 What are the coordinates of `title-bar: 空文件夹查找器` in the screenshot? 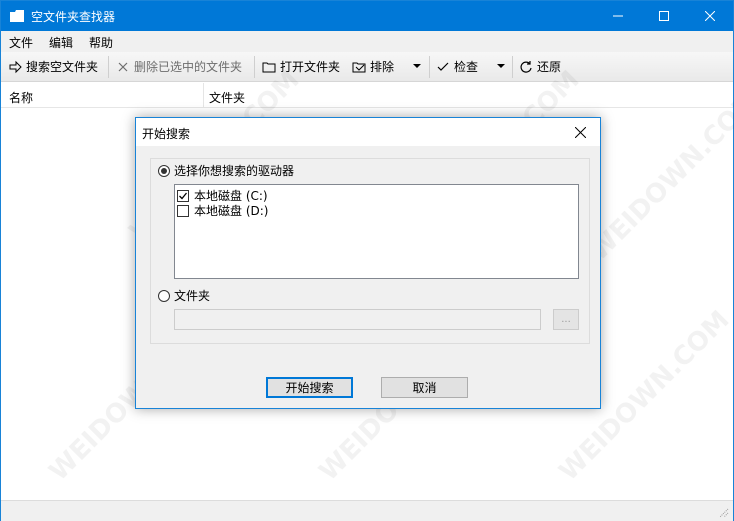 It's located at (367, 16).